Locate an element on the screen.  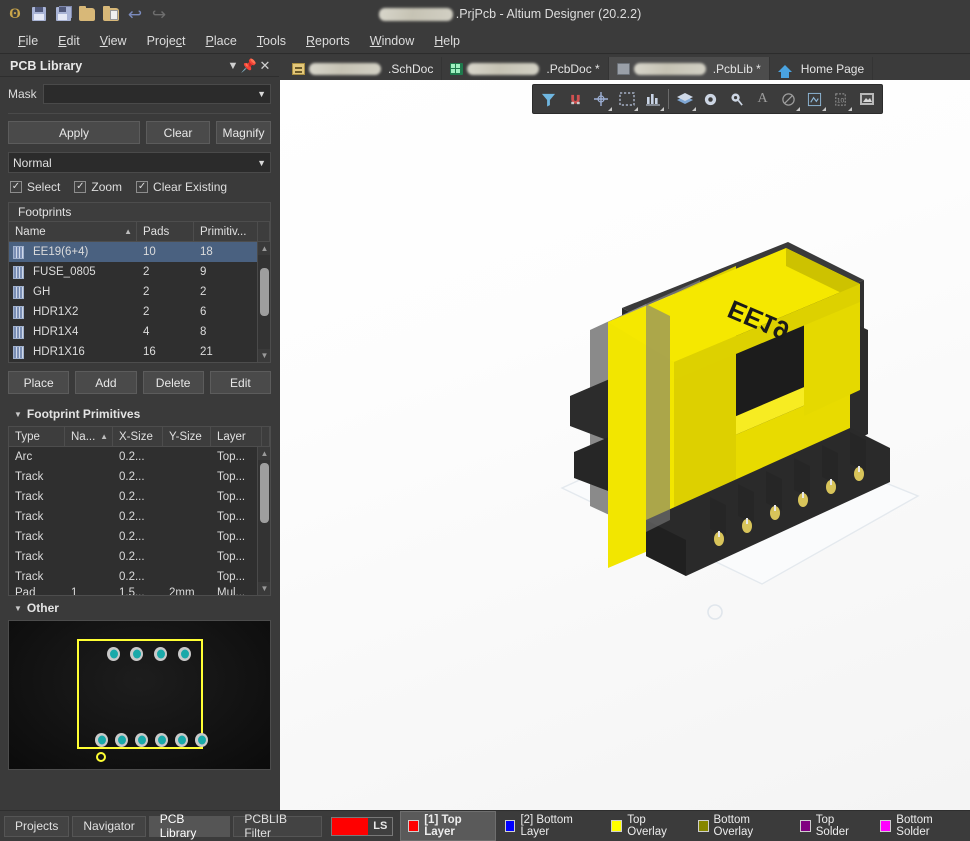
checkbox-zoom: ✓ Zoom is located at coordinates (98, 187).